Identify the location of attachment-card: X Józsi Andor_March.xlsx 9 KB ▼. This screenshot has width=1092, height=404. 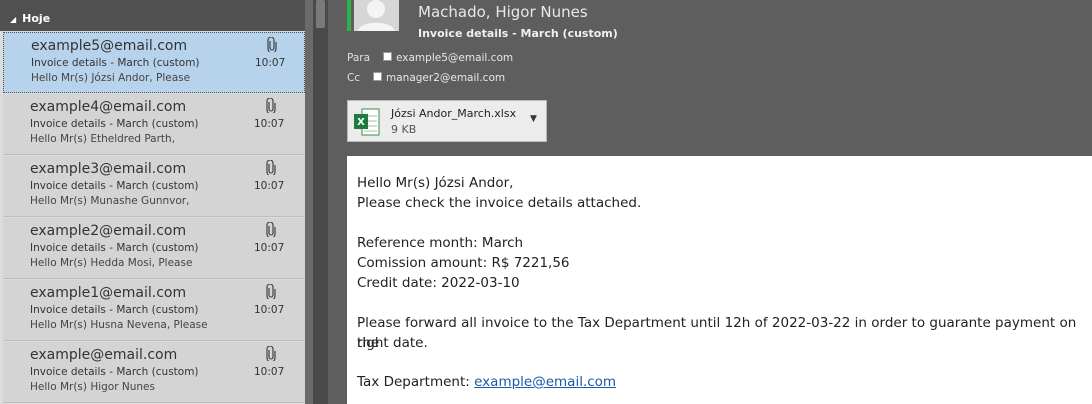
(447, 121).